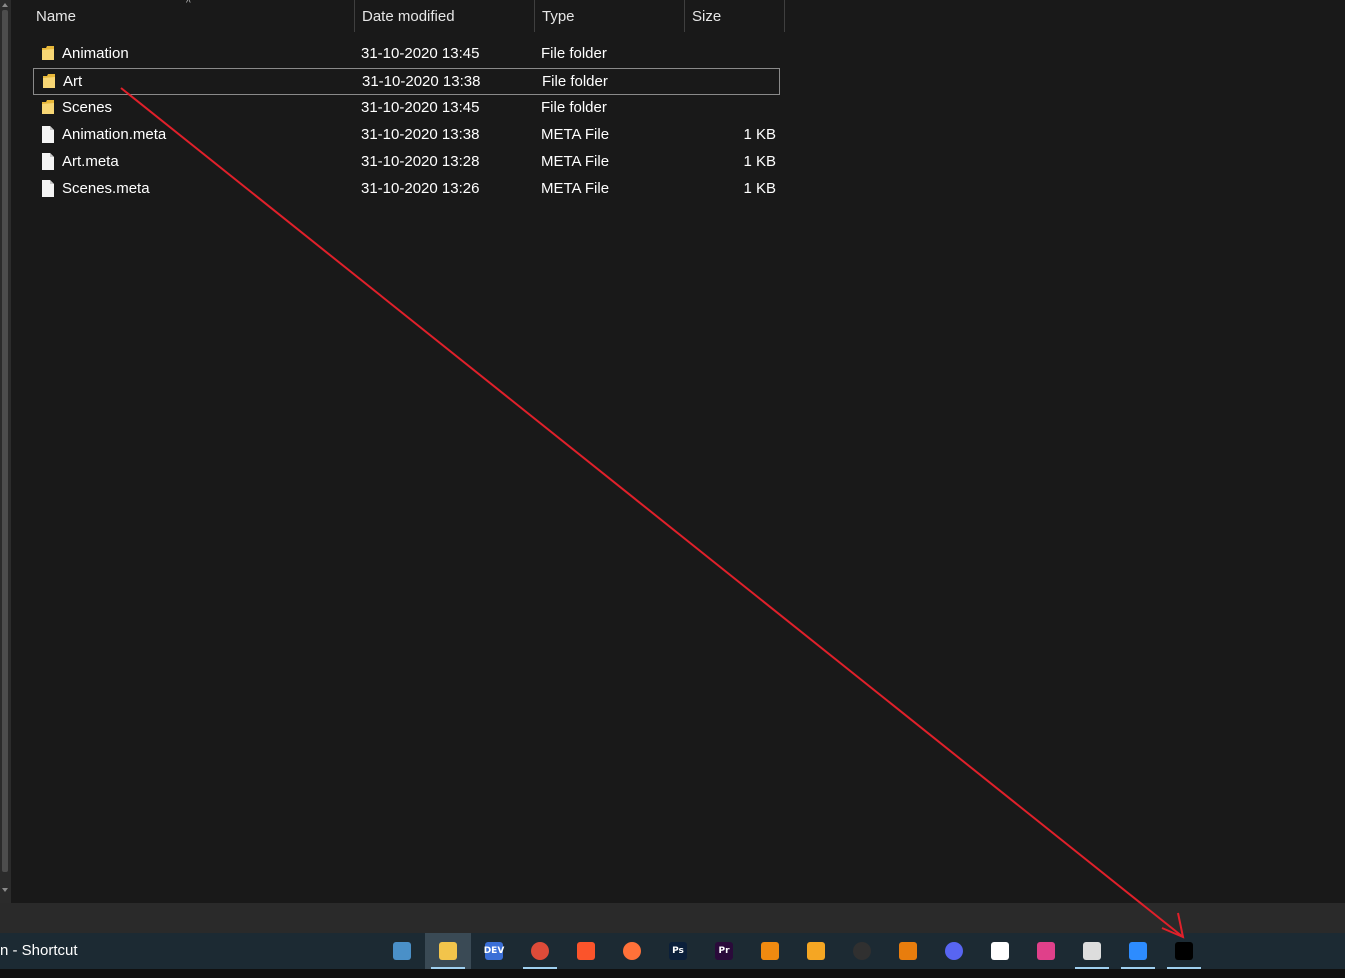 This screenshot has height=978, width=1345. I want to click on discord-taskbar-button, so click(954, 951).